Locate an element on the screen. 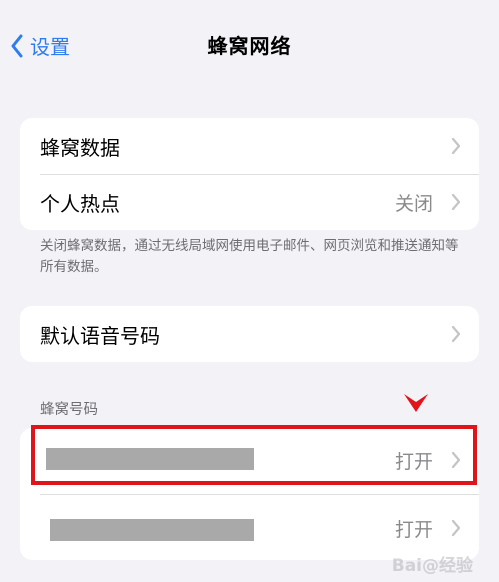  row-personal-hotspot: 个人热点 关闭 is located at coordinates (249, 202).